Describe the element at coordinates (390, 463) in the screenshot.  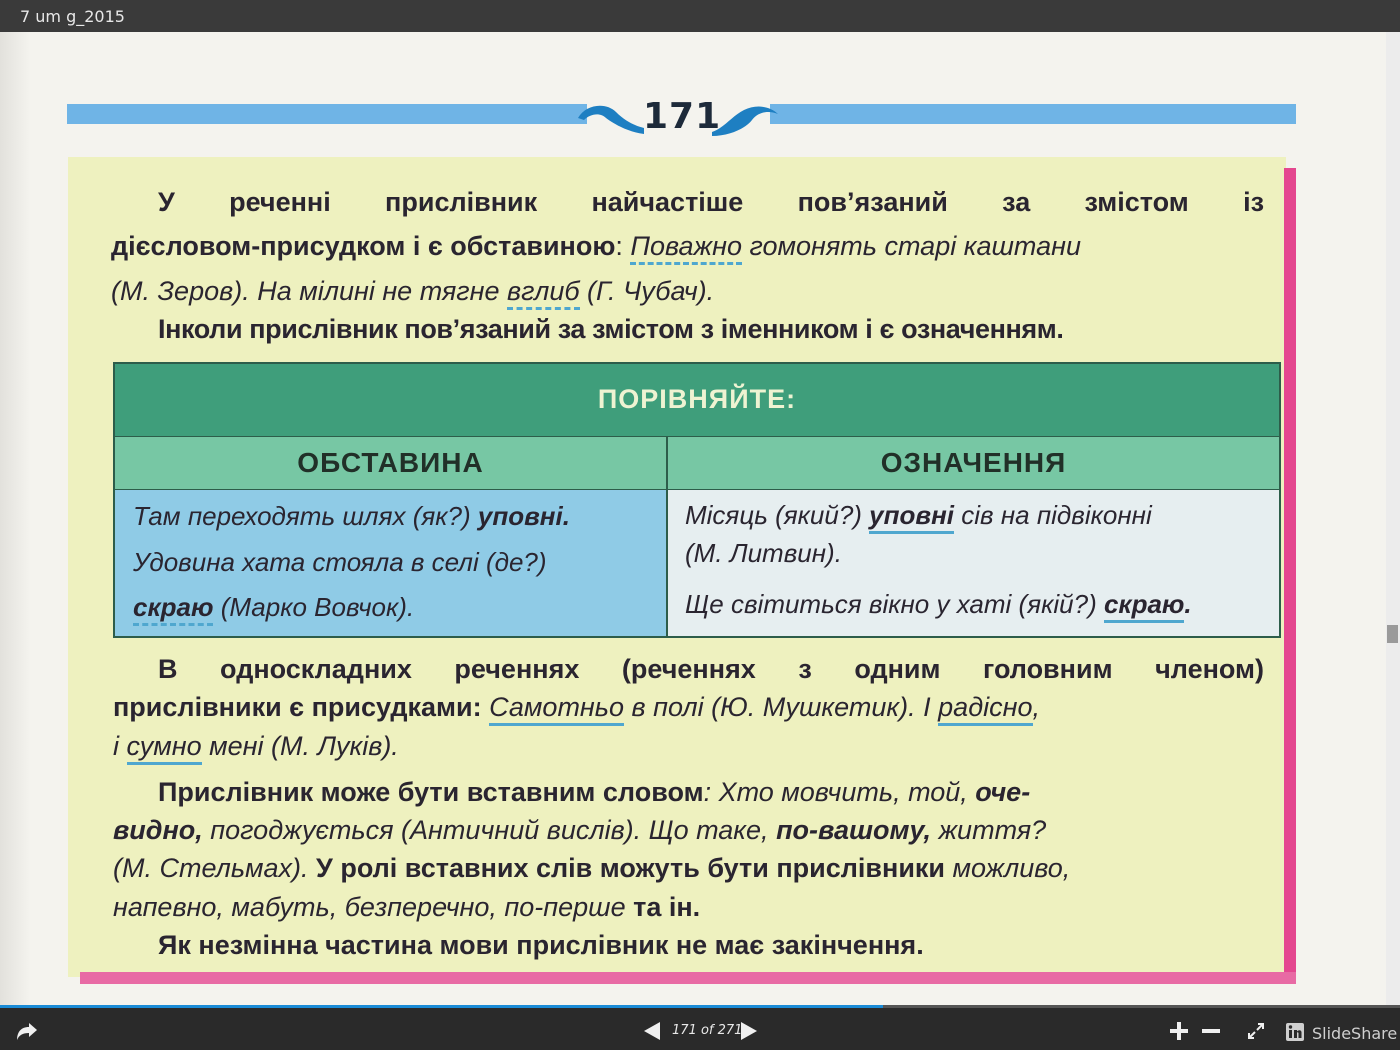
I see `col-header-obstavyna: ОБСТАВИНА` at that location.